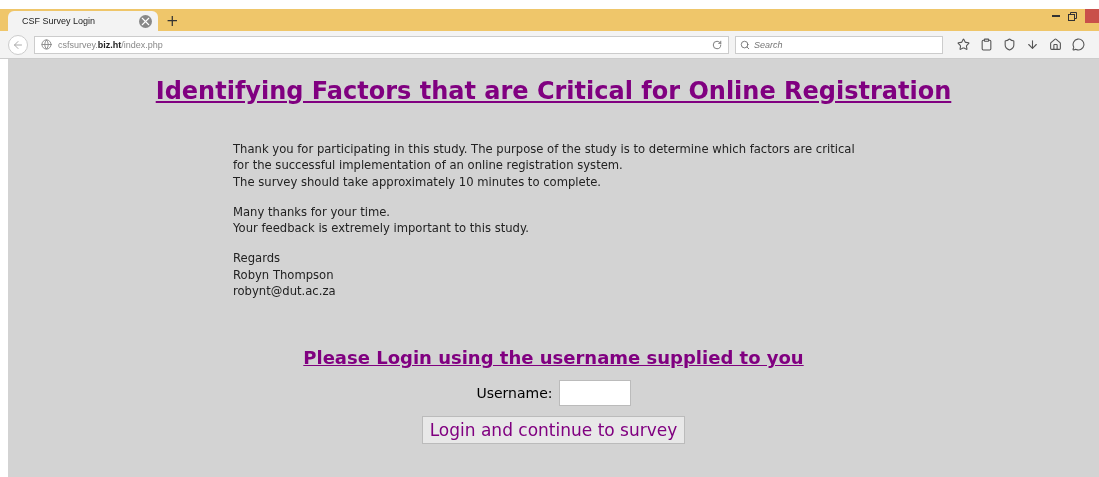  I want to click on page-title: Identifying Factors that are Critical for Online Registration, so click(553, 91).